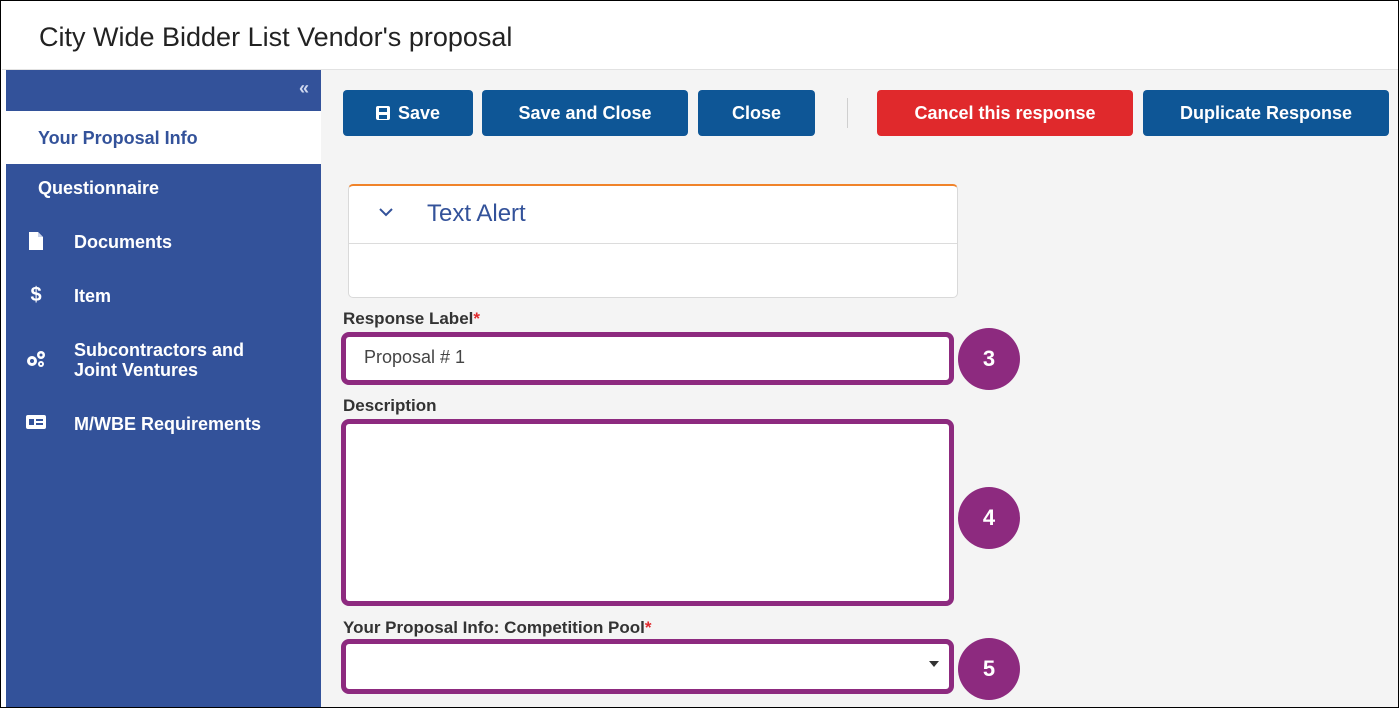 This screenshot has height=708, width=1399. I want to click on save-label: Save, so click(419, 112).